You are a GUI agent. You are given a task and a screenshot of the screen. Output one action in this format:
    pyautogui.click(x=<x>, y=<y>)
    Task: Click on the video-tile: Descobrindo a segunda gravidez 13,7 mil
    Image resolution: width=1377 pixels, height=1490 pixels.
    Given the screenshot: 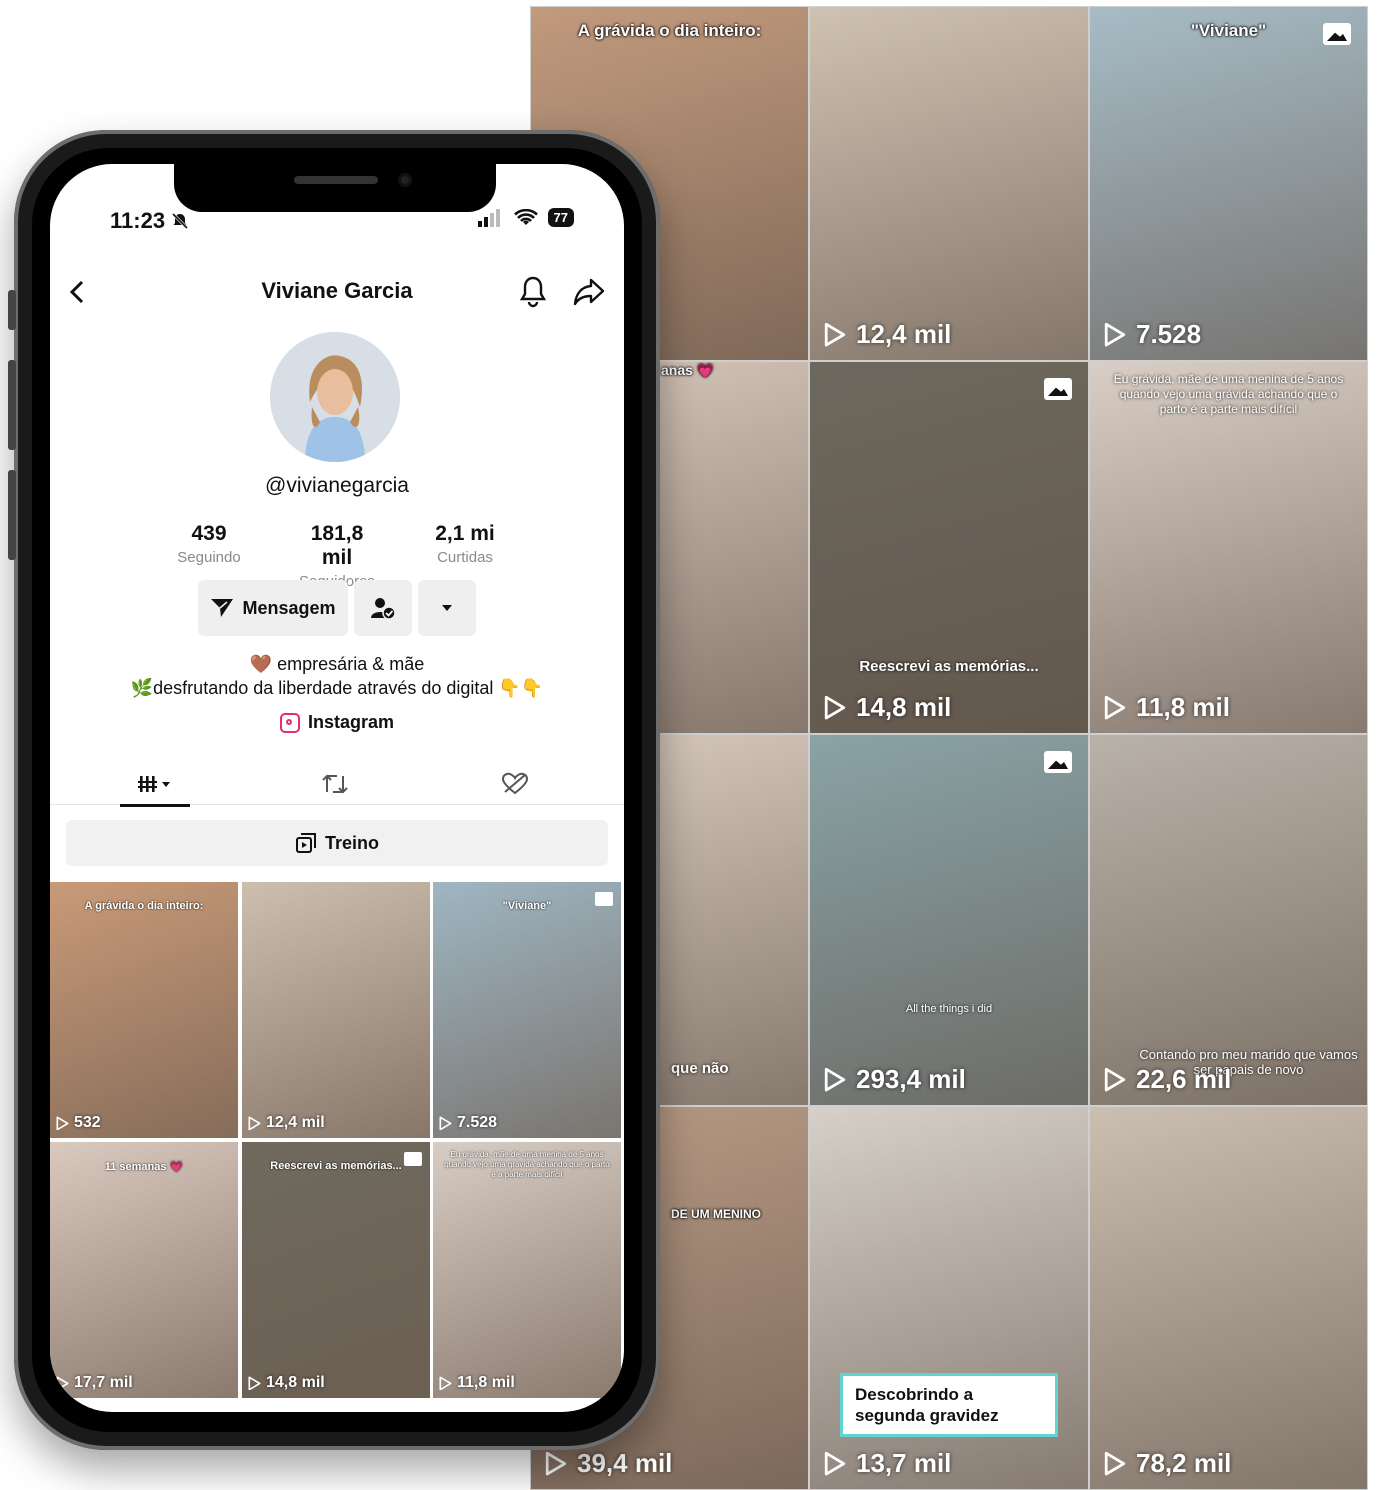 What is the action you would take?
    pyautogui.click(x=949, y=1298)
    